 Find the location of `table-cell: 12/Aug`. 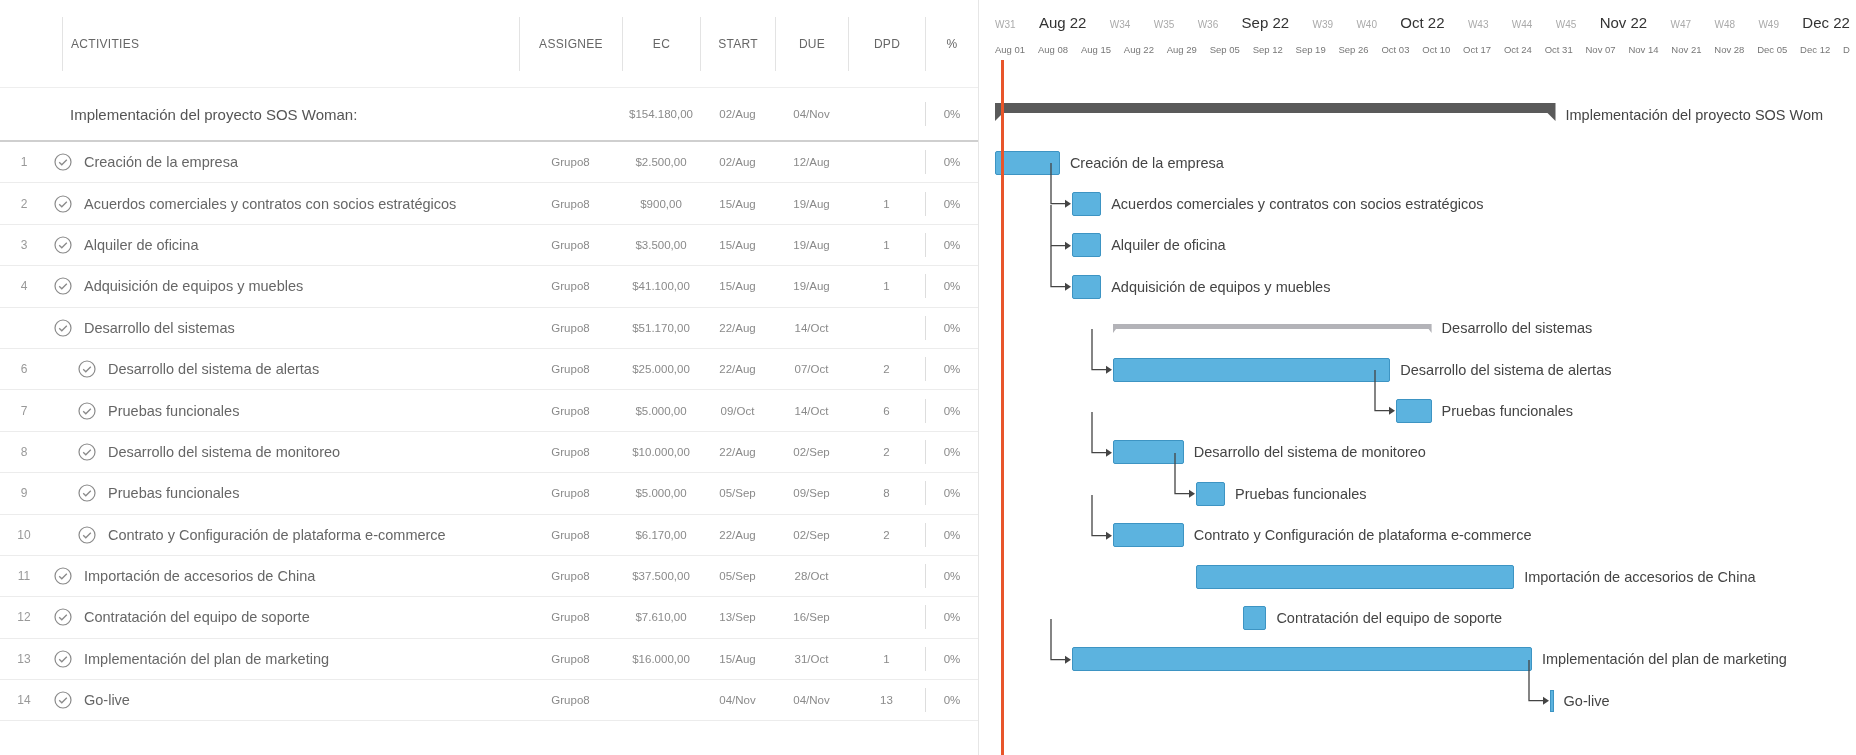

table-cell: 12/Aug is located at coordinates (811, 162).